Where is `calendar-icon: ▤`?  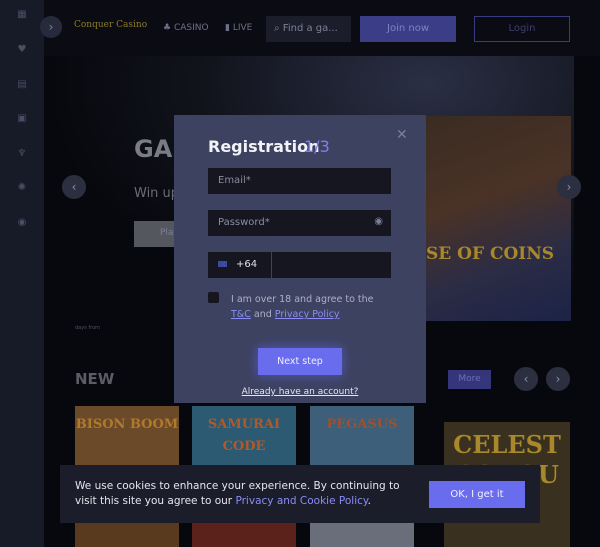 calendar-icon: ▤ is located at coordinates (22, 85).